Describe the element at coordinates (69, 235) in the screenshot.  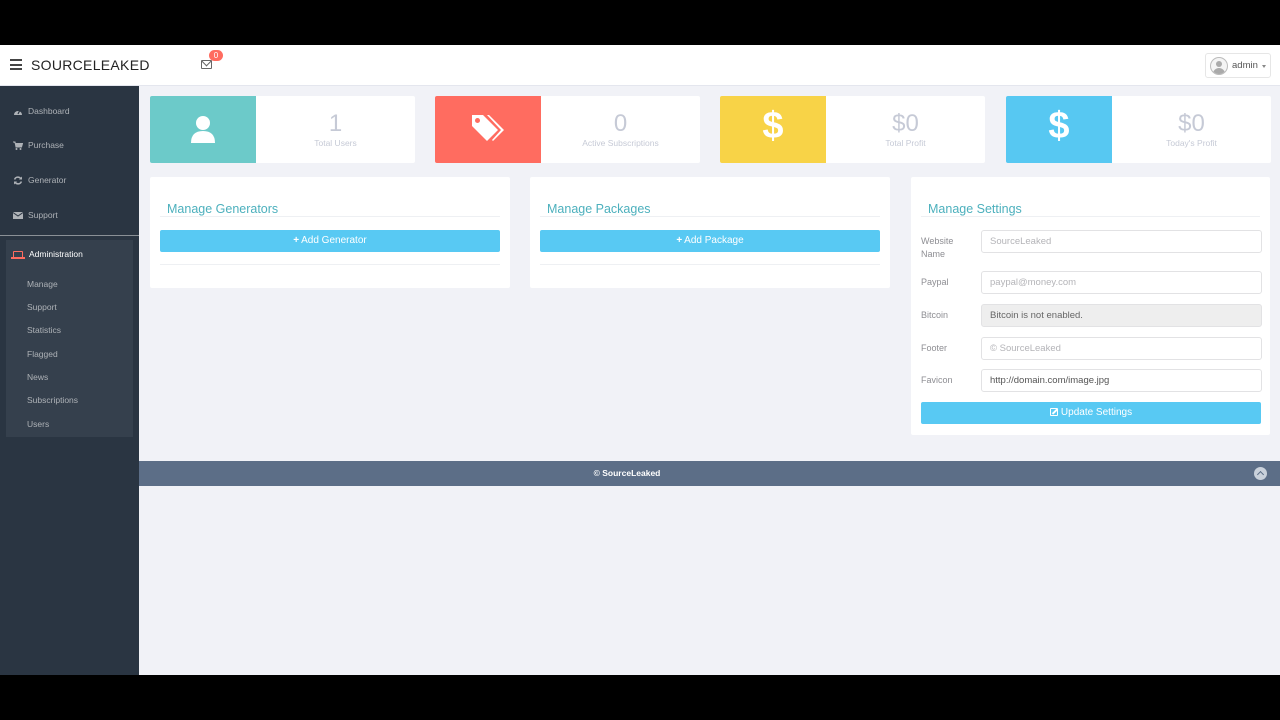
I see `sidebar-divider` at that location.